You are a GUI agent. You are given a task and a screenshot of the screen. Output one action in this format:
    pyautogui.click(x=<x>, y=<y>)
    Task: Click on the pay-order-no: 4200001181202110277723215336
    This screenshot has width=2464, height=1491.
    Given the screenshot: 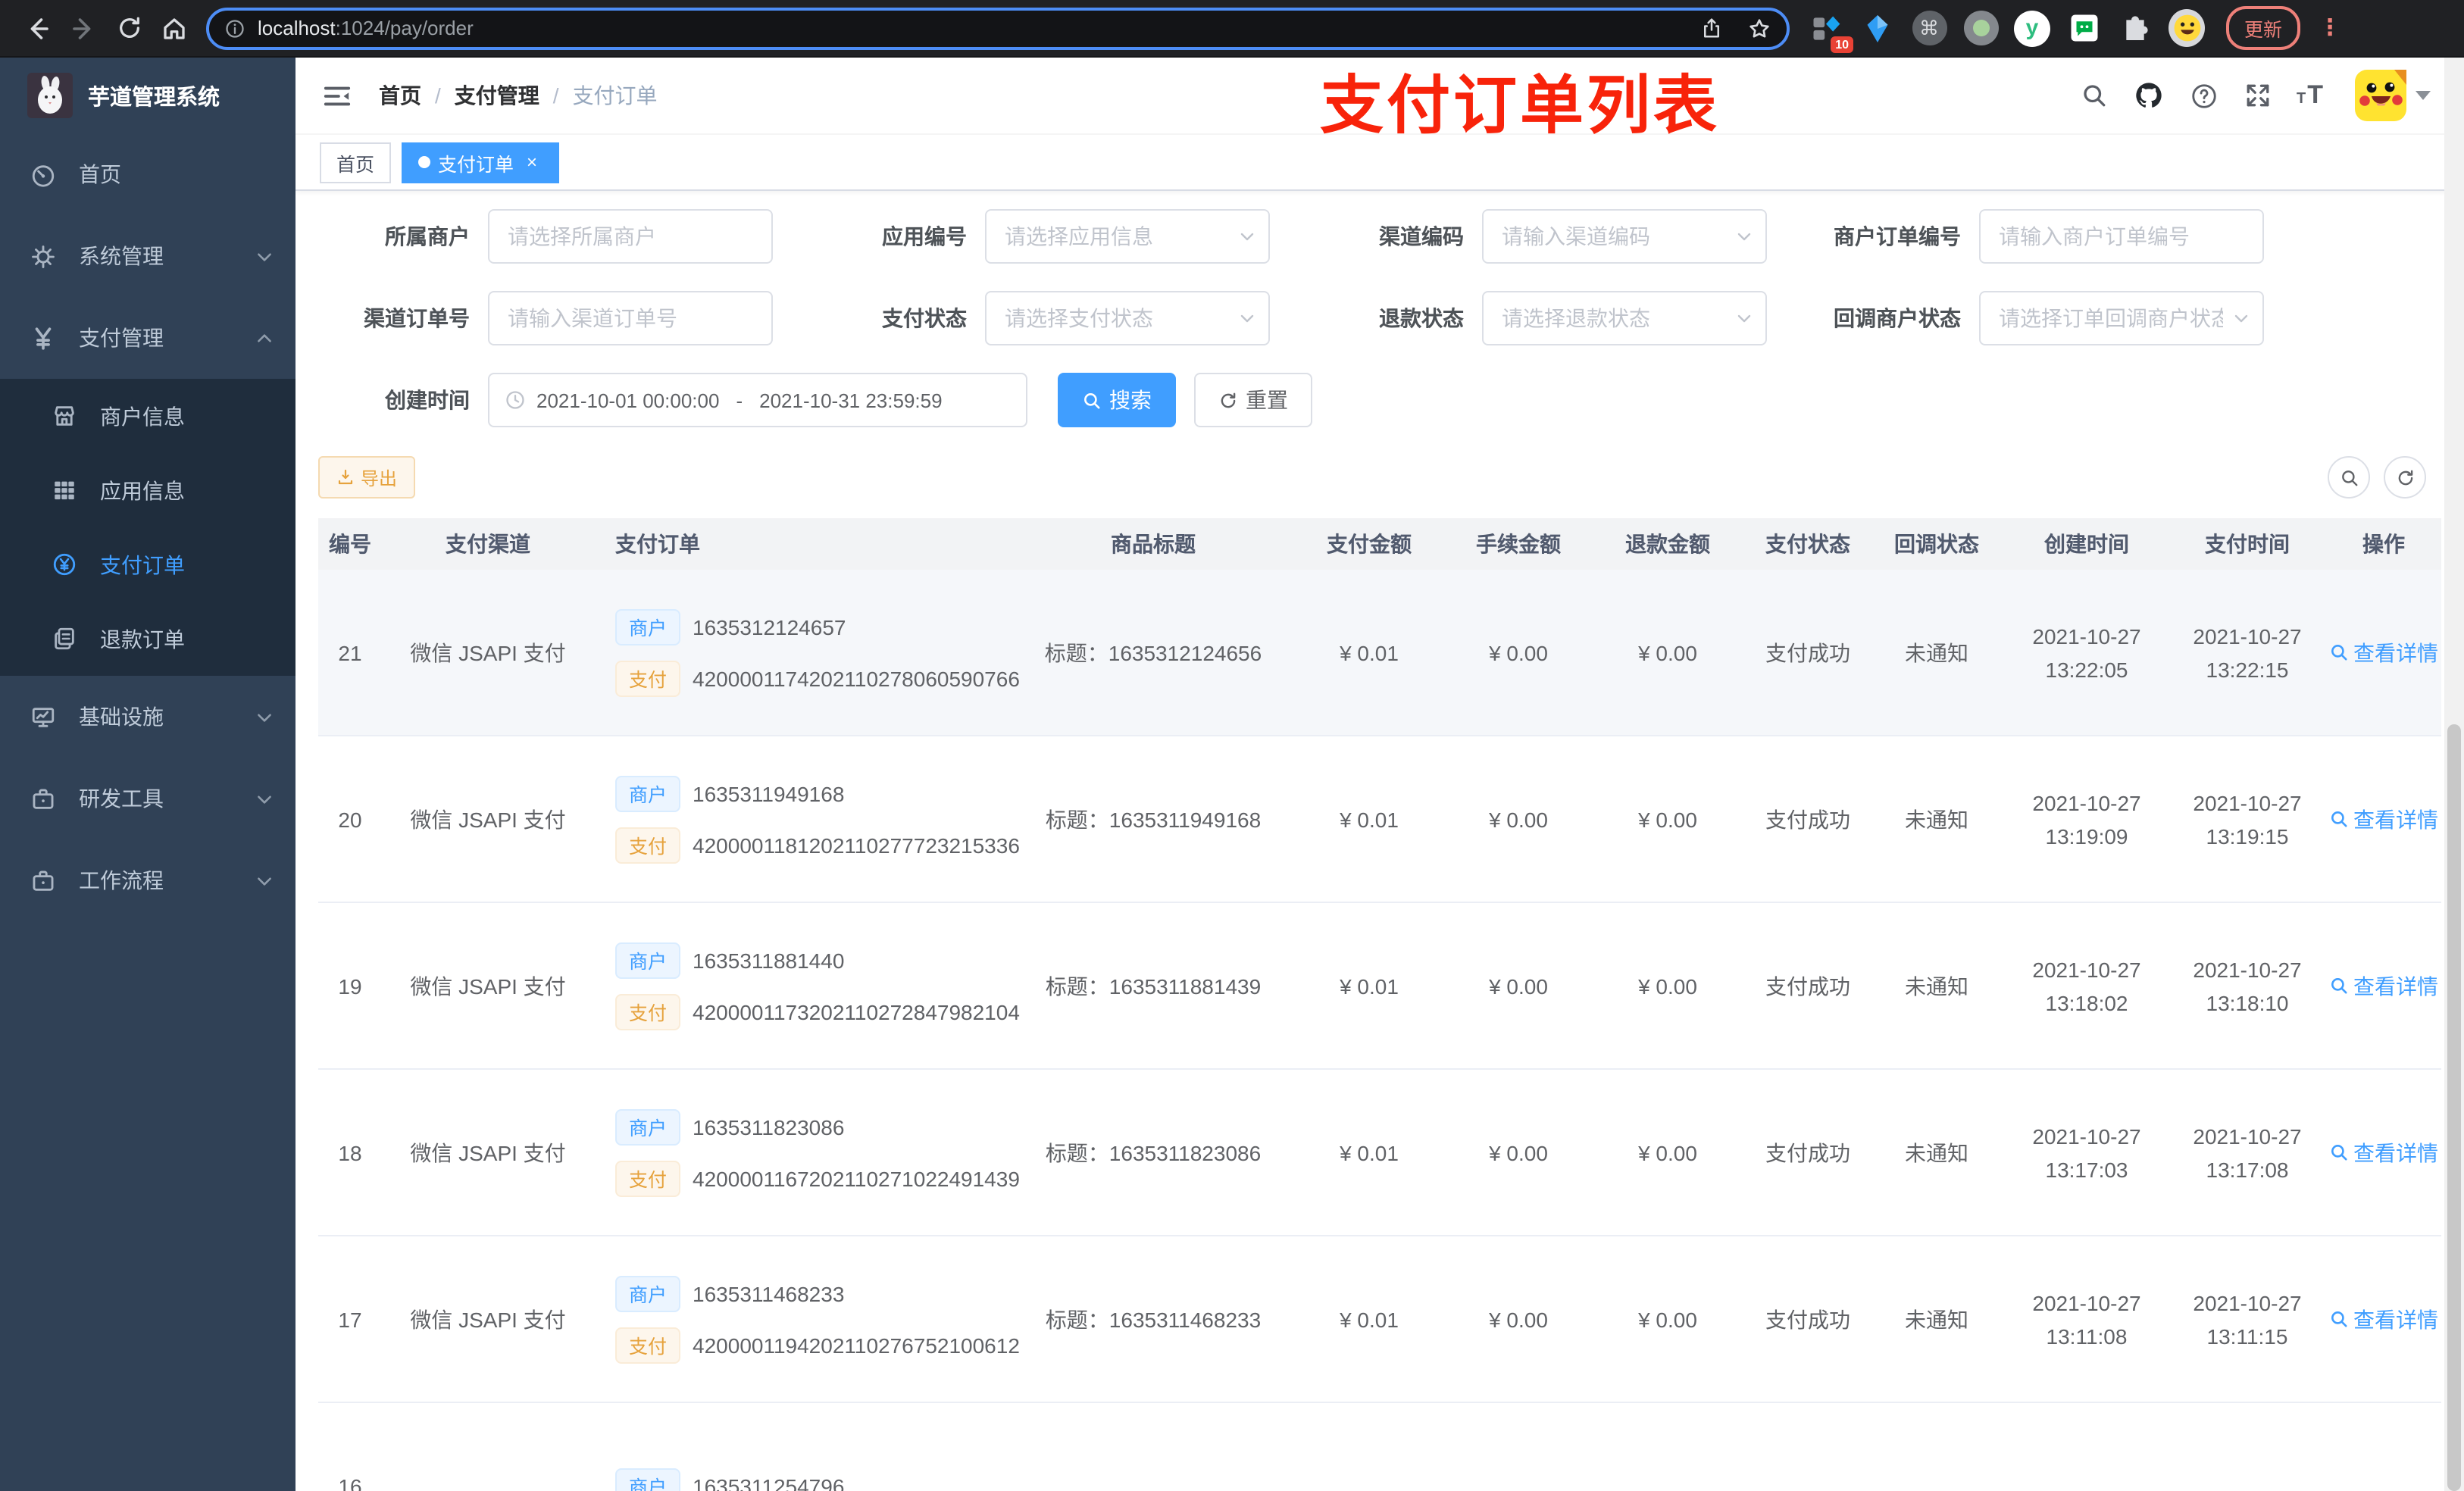 What is the action you would take?
    pyautogui.click(x=856, y=845)
    